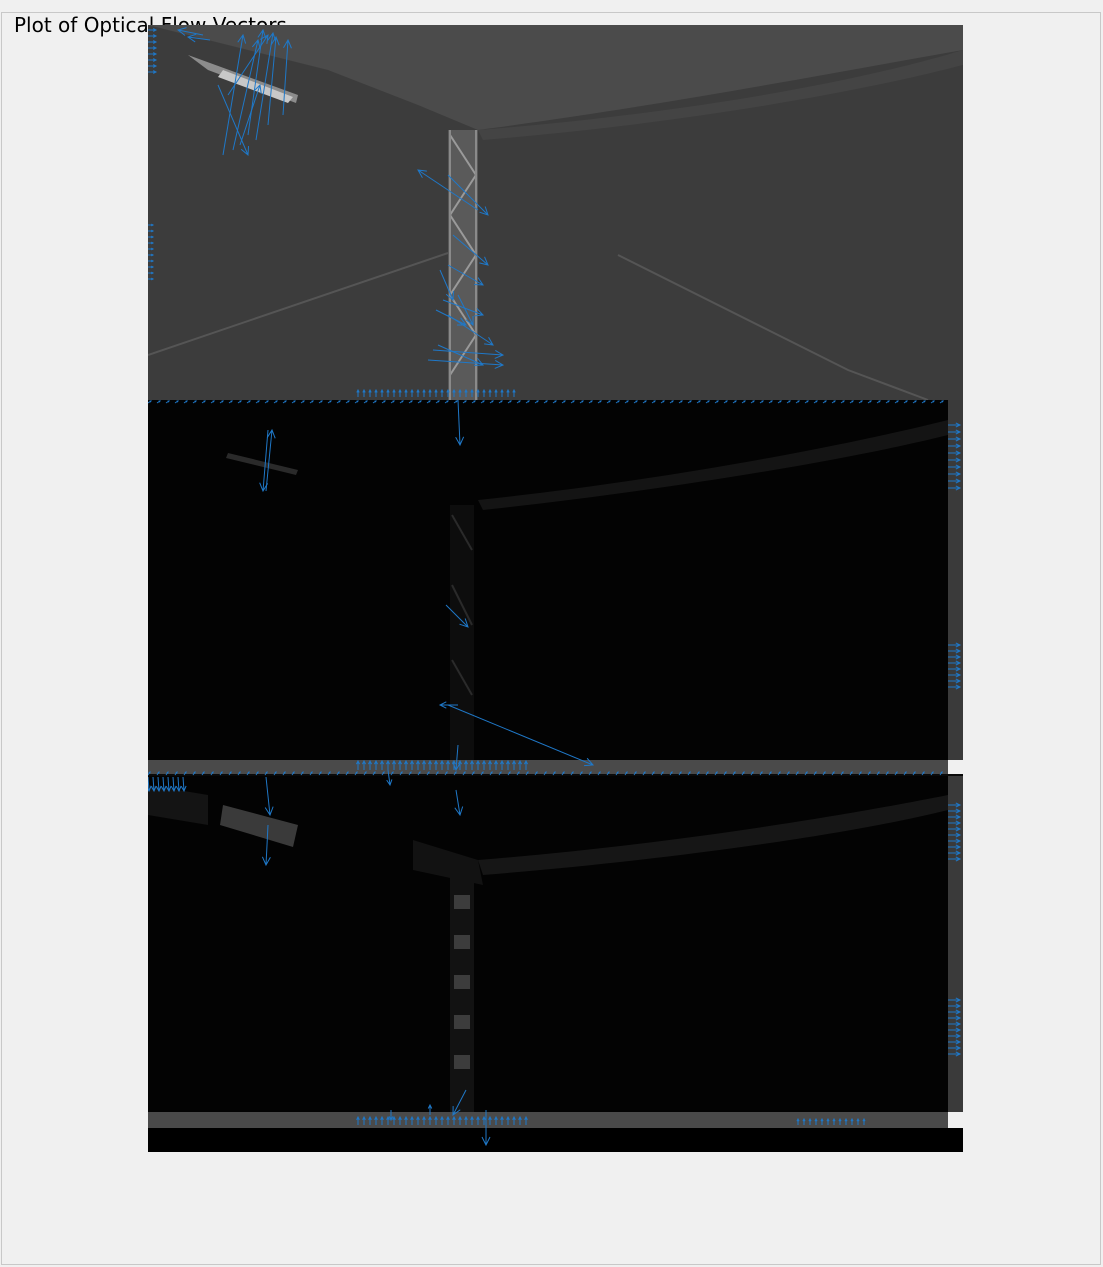  I want to click on separator-band, so click(548, 767).